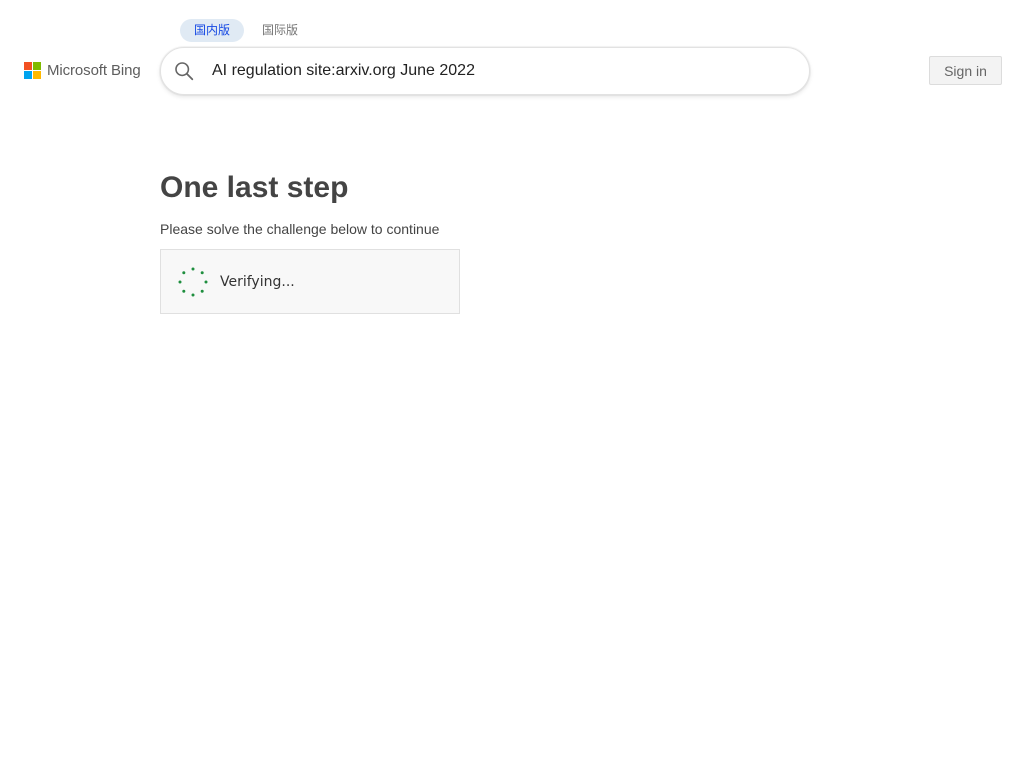 This screenshot has height=768, width=1024. What do you see at coordinates (496, 71) in the screenshot?
I see `search-input` at bounding box center [496, 71].